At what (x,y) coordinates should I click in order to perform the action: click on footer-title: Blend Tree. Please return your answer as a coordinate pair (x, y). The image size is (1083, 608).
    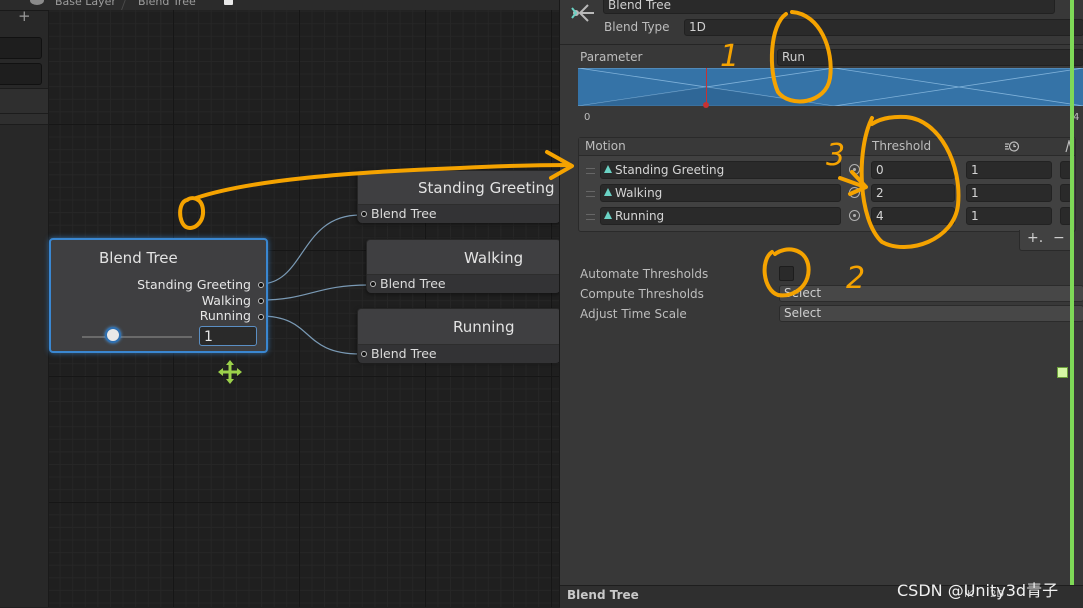
    Looking at the image, I should click on (603, 595).